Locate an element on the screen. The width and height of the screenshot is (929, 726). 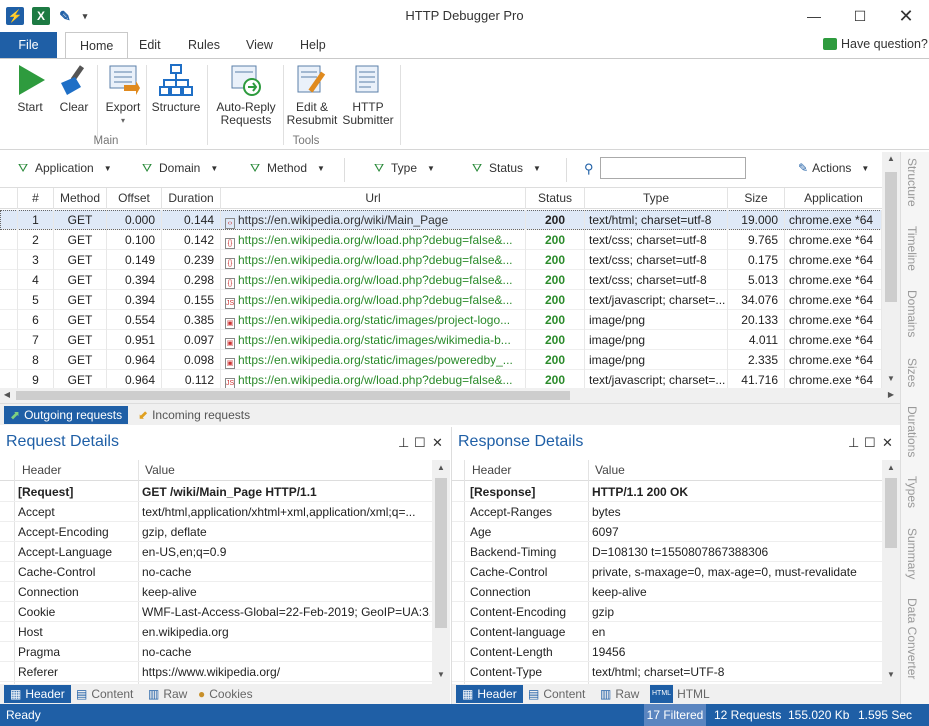
auto-reply-requests-button: Auto-Reply Requests is located at coordinates (246, 95).